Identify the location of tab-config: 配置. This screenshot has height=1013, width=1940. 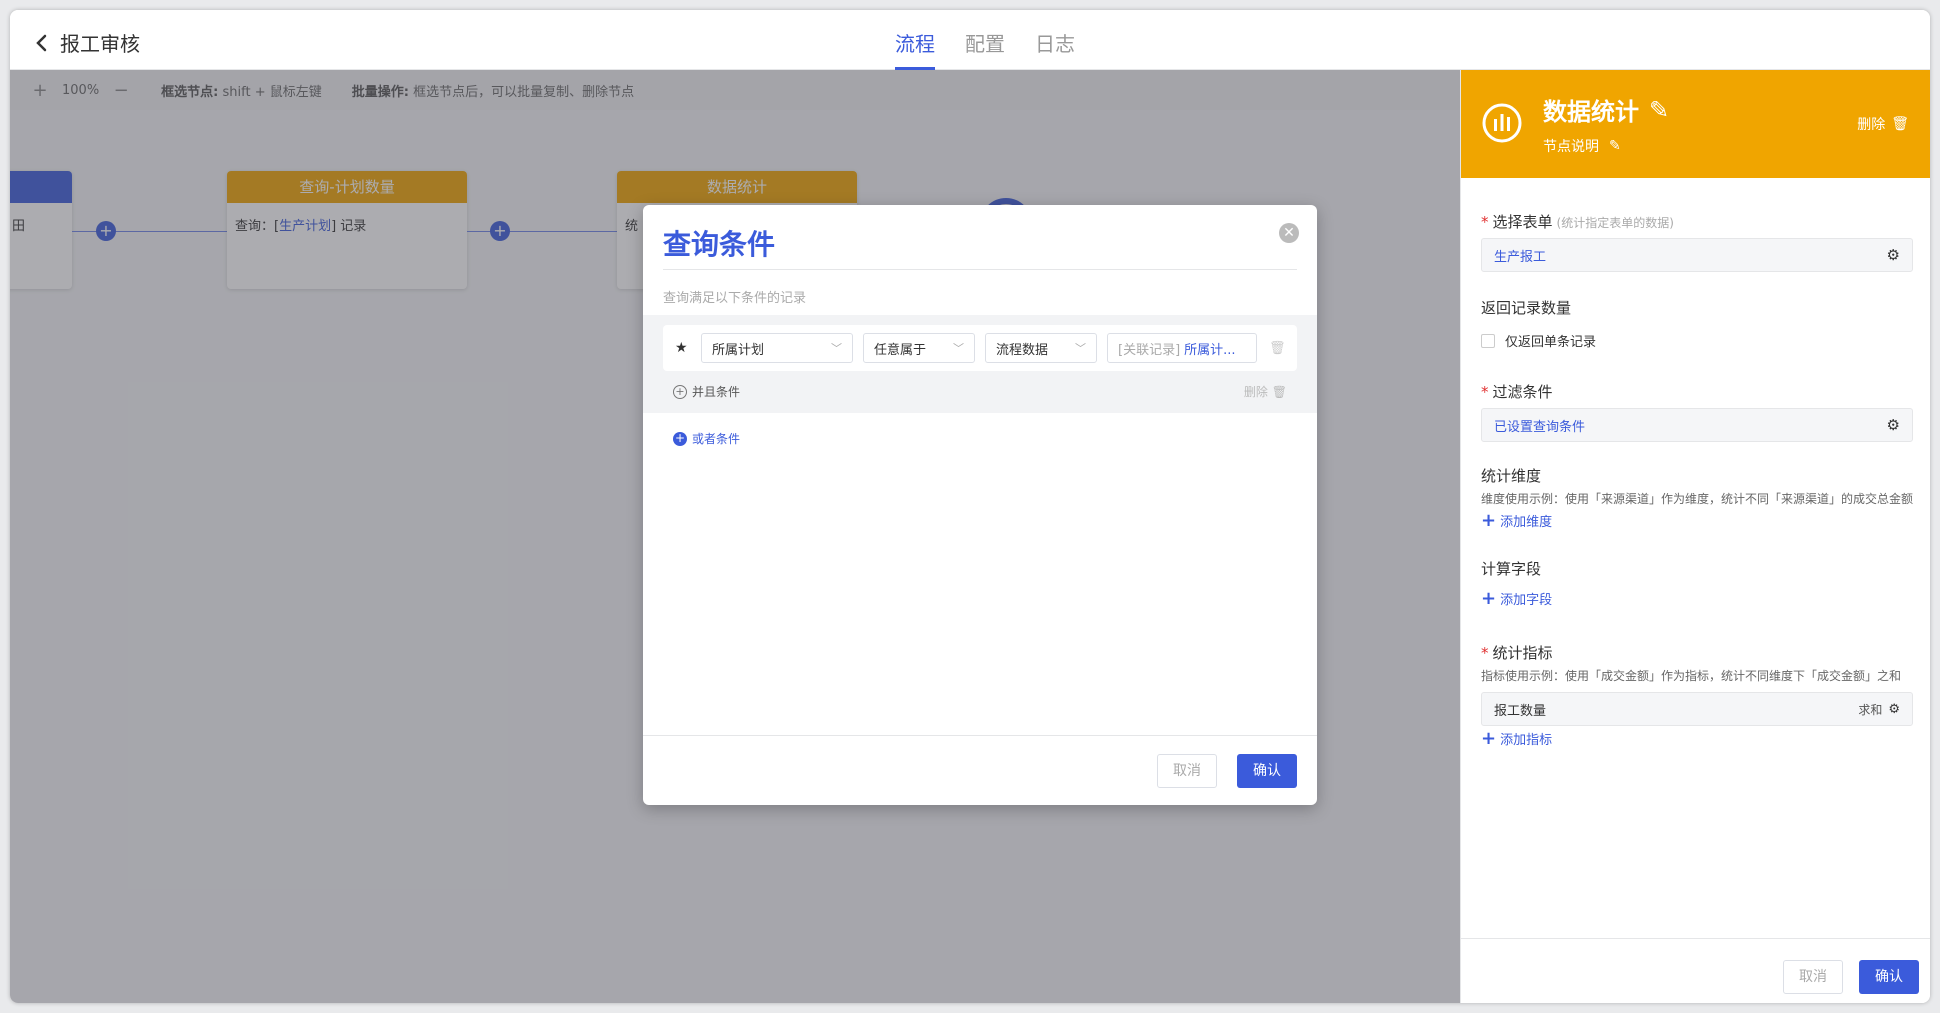
(985, 40).